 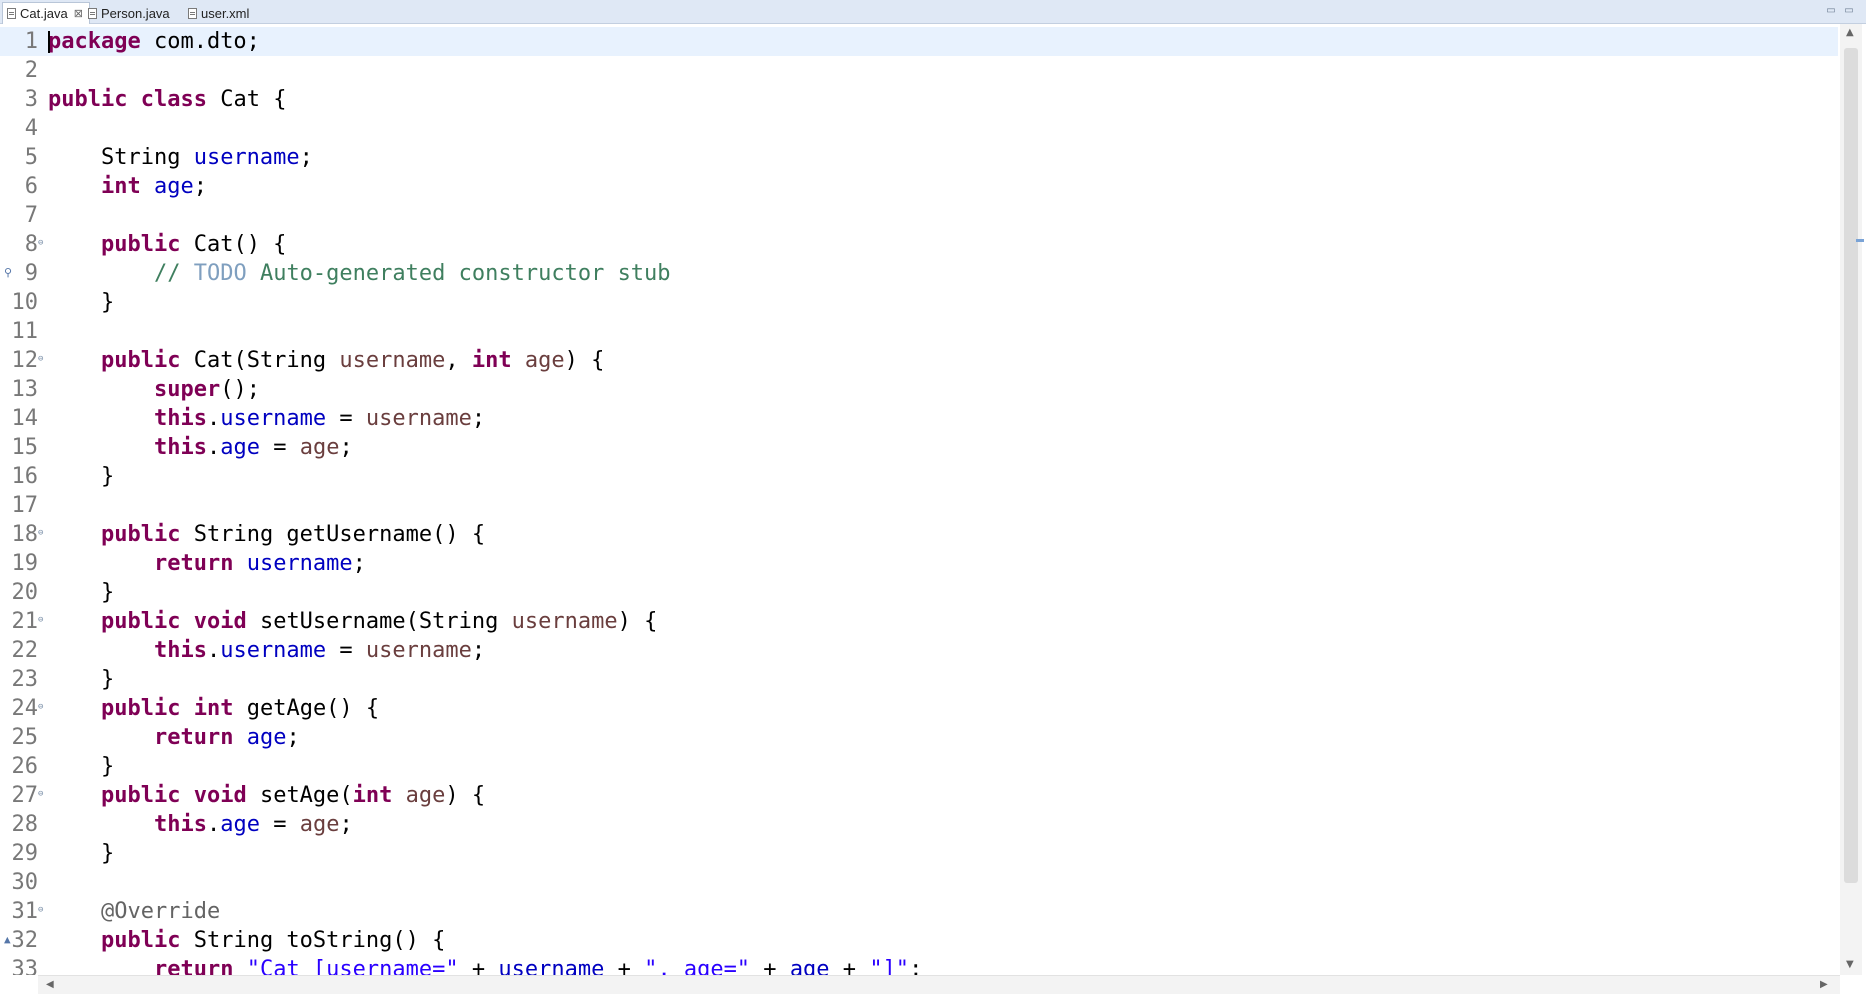 What do you see at coordinates (1849, 10) in the screenshot?
I see `maximize-icon: ▭` at bounding box center [1849, 10].